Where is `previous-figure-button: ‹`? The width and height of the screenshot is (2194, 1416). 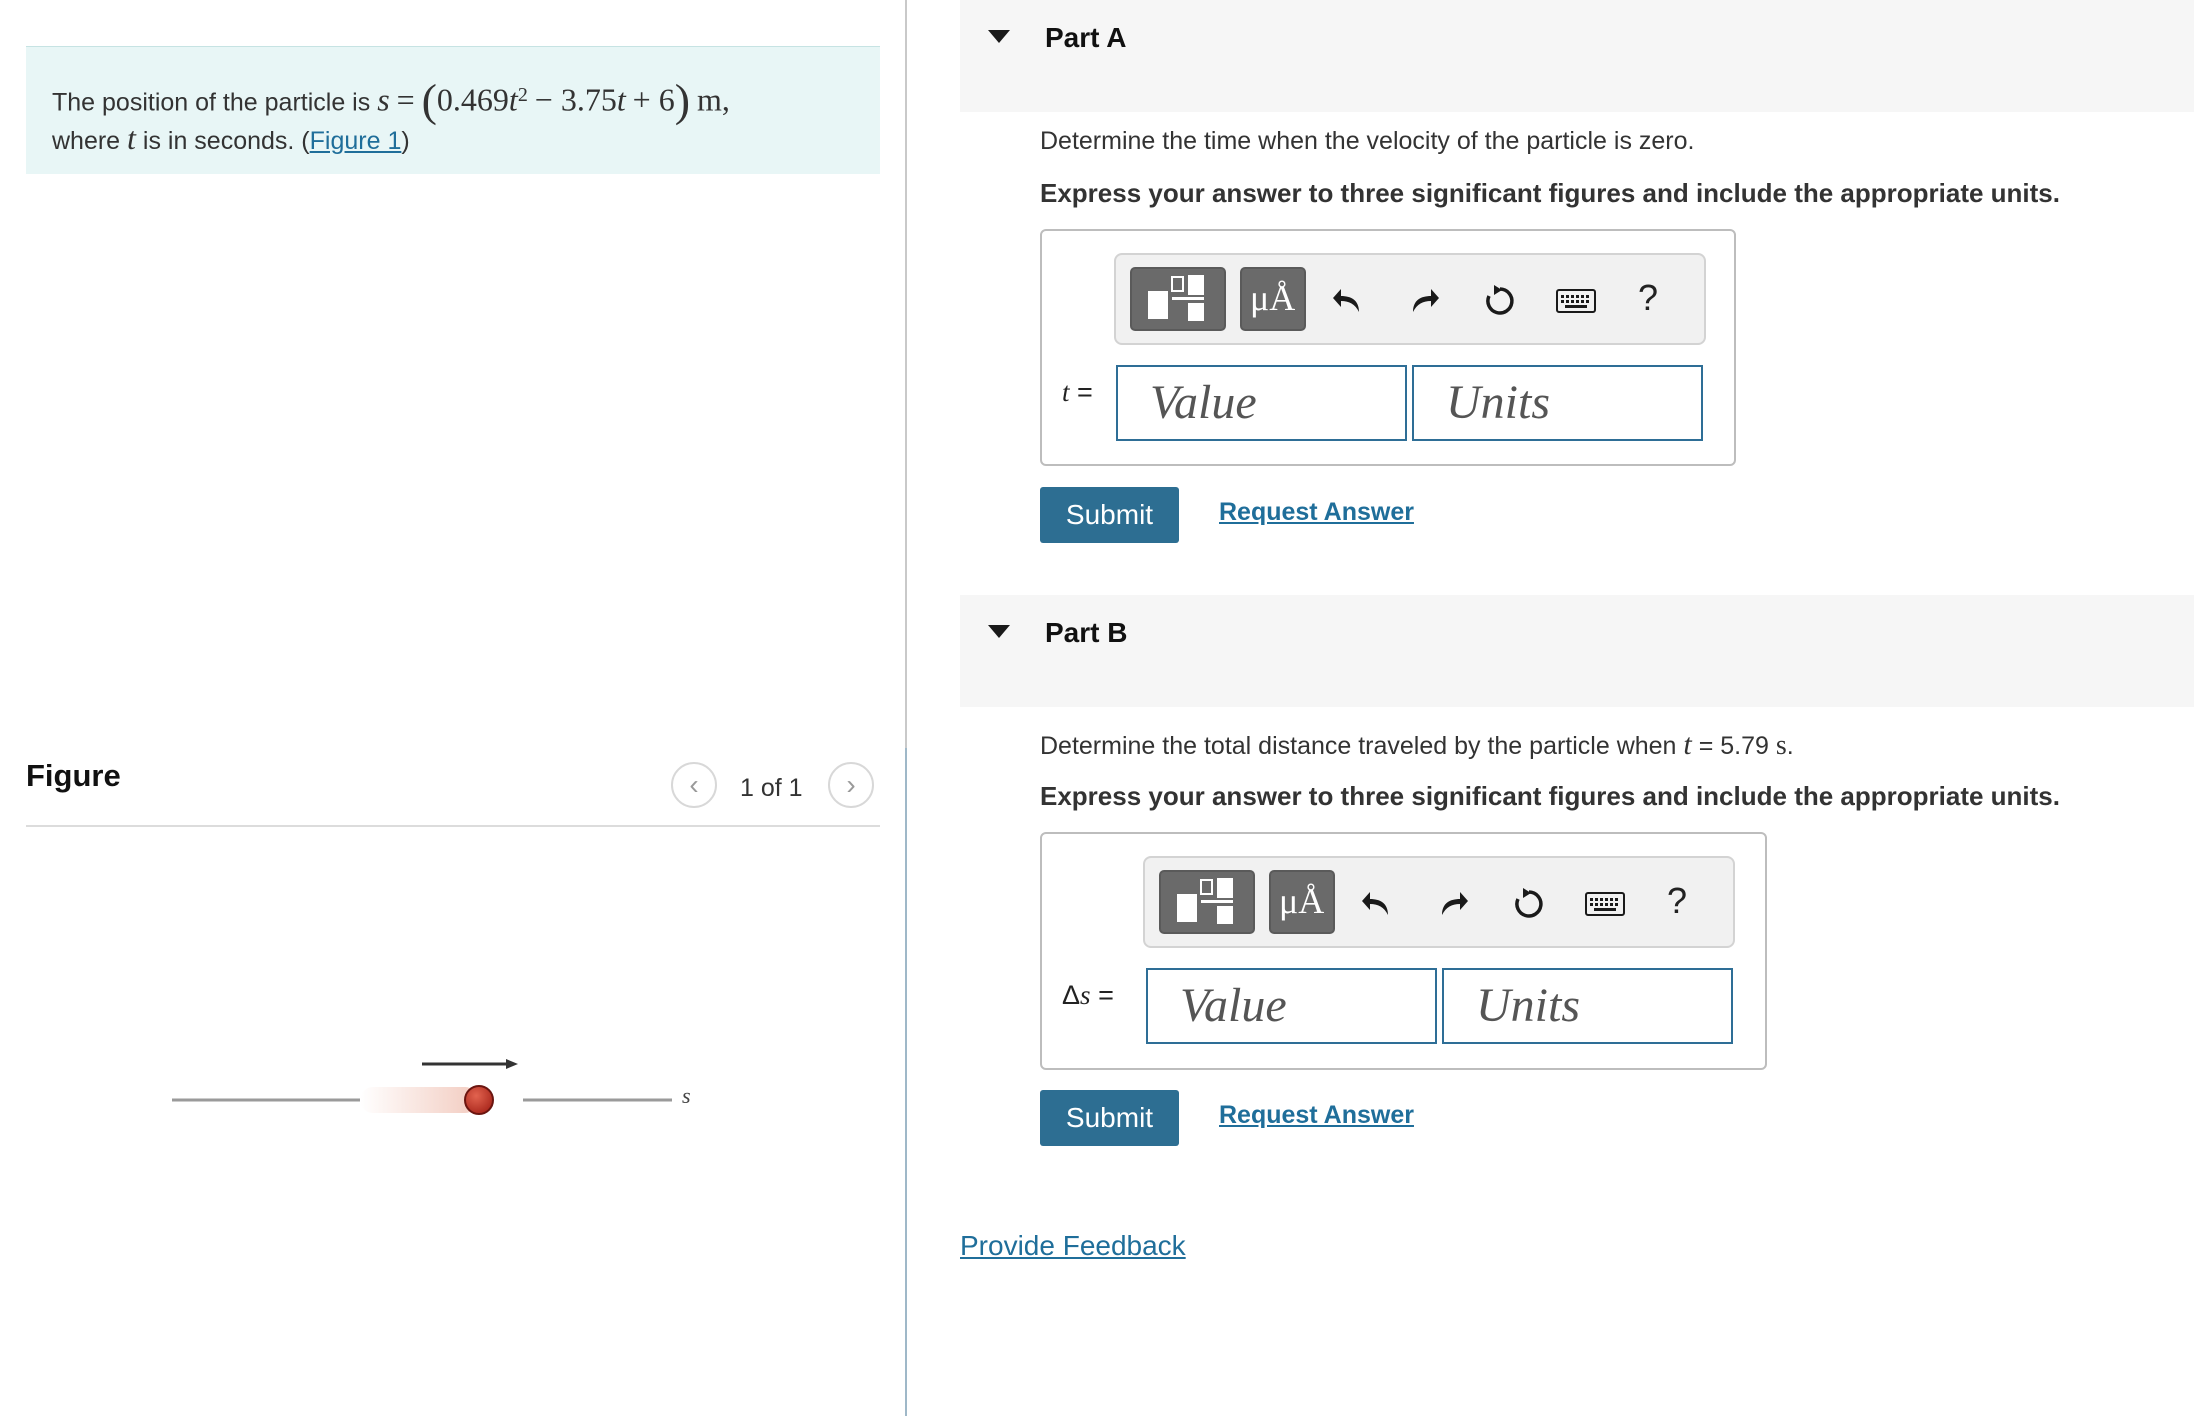 previous-figure-button: ‹ is located at coordinates (694, 785).